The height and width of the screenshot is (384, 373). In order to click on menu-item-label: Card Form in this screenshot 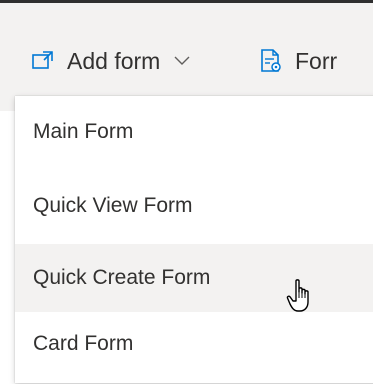, I will do `click(83, 343)`.